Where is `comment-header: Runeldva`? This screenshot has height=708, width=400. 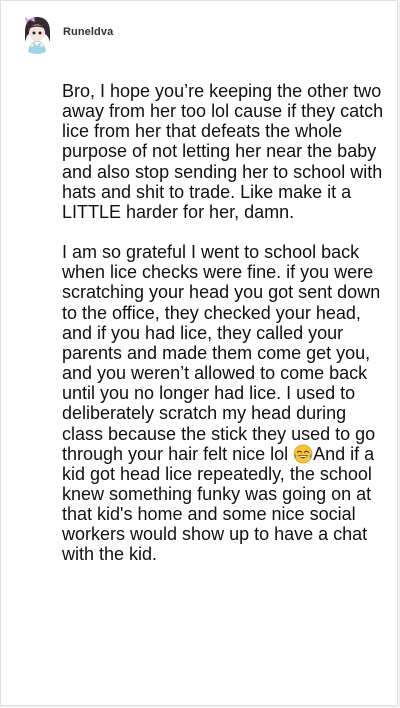 comment-header: Runeldva is located at coordinates (64, 33).